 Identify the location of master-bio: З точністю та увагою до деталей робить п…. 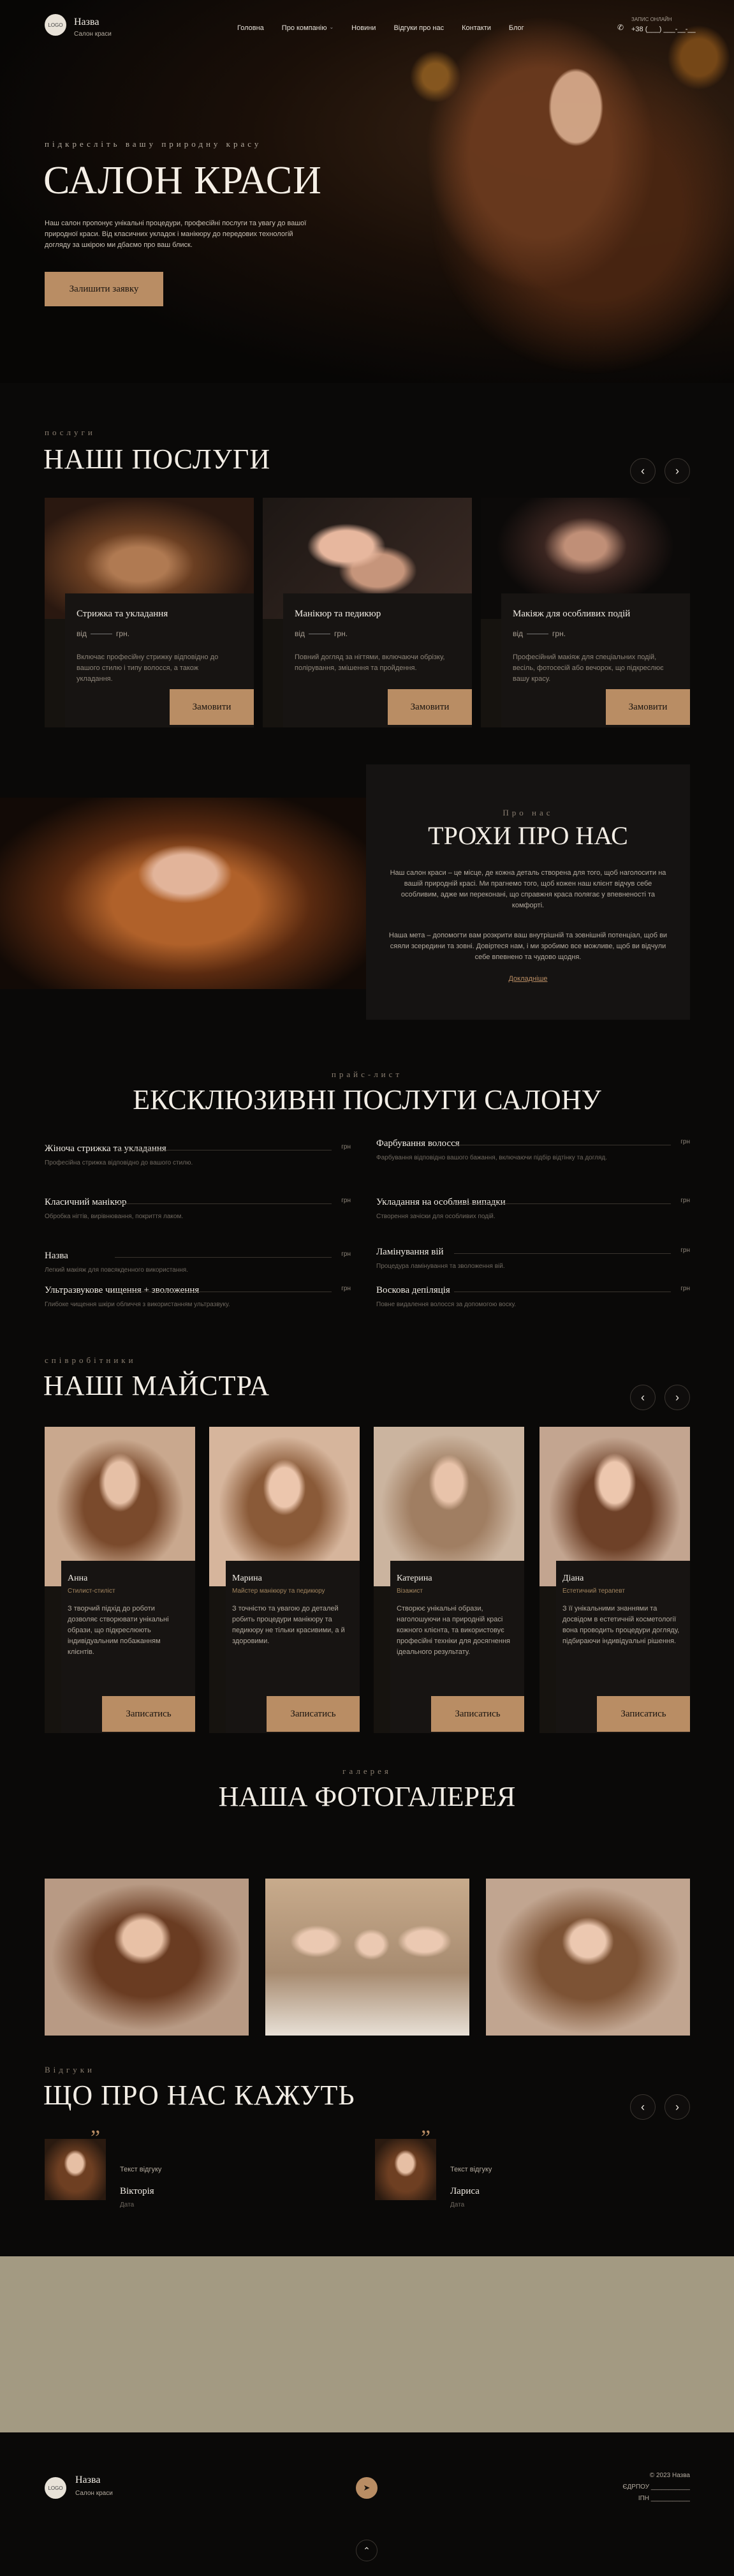
(288, 1625).